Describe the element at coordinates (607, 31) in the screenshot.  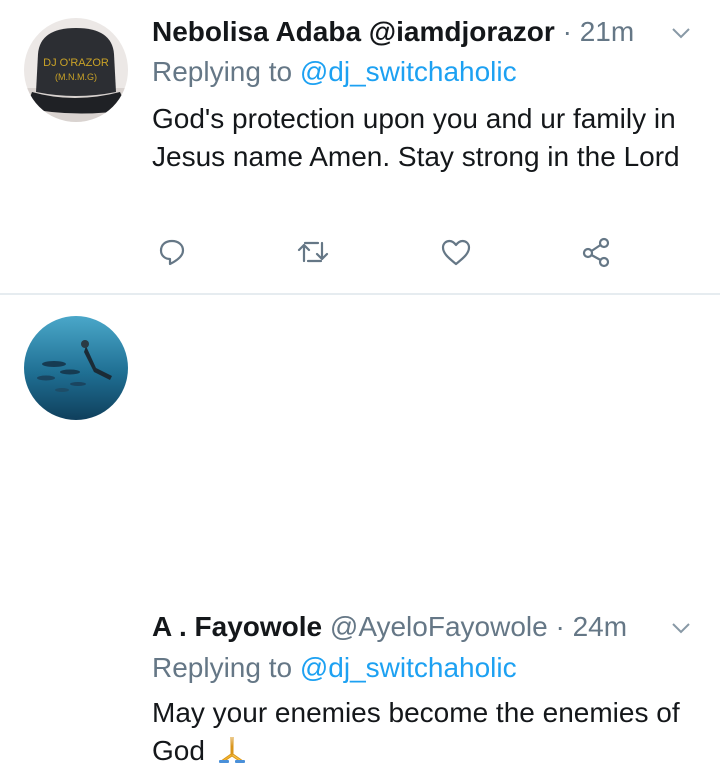
I see `timestamp: 21m` at that location.